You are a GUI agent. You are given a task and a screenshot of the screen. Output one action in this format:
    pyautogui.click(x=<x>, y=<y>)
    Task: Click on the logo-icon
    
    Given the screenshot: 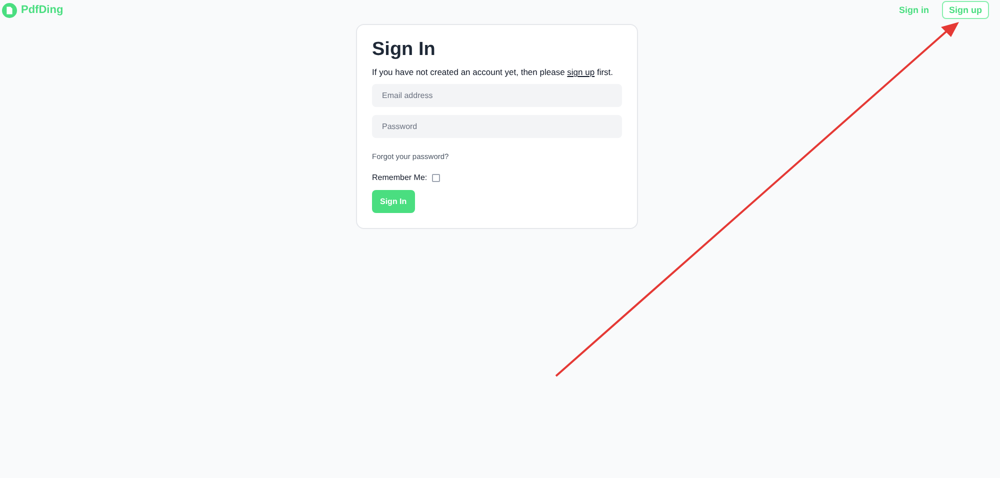 What is the action you would take?
    pyautogui.click(x=9, y=10)
    